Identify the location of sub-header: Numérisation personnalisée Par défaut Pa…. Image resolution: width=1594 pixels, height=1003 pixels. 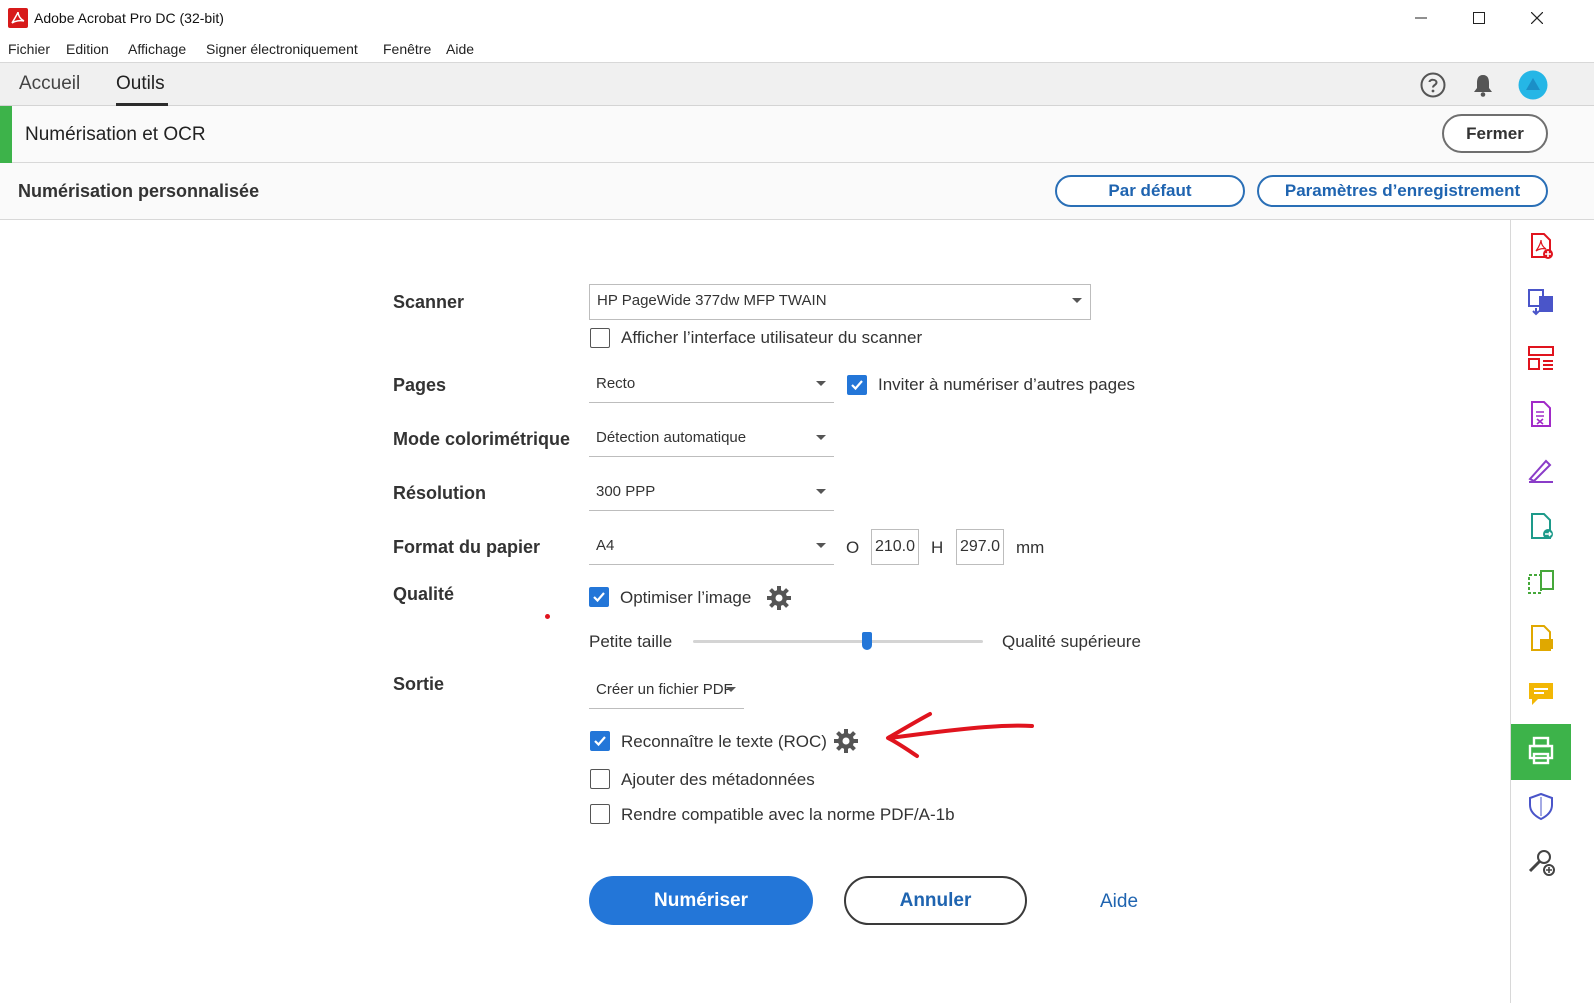
(797, 191).